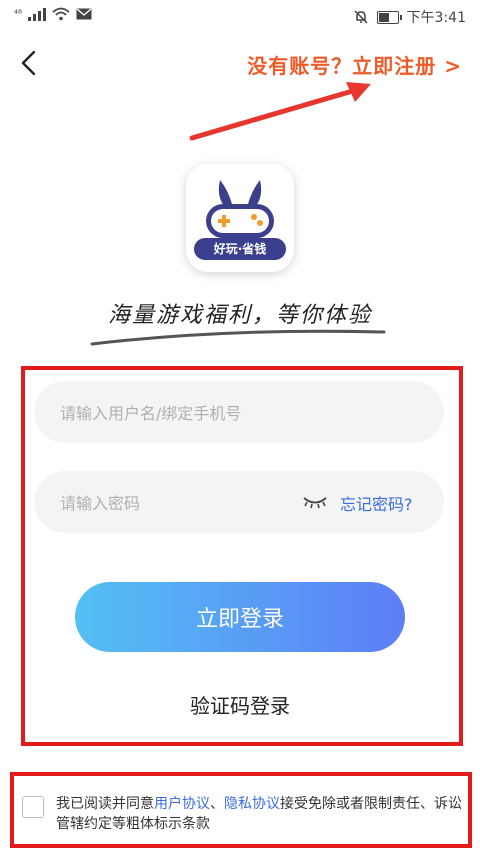 Image resolution: width=480 pixels, height=854 pixels. What do you see at coordinates (240, 218) in the screenshot?
I see `app-logo: 好玩·省钱` at bounding box center [240, 218].